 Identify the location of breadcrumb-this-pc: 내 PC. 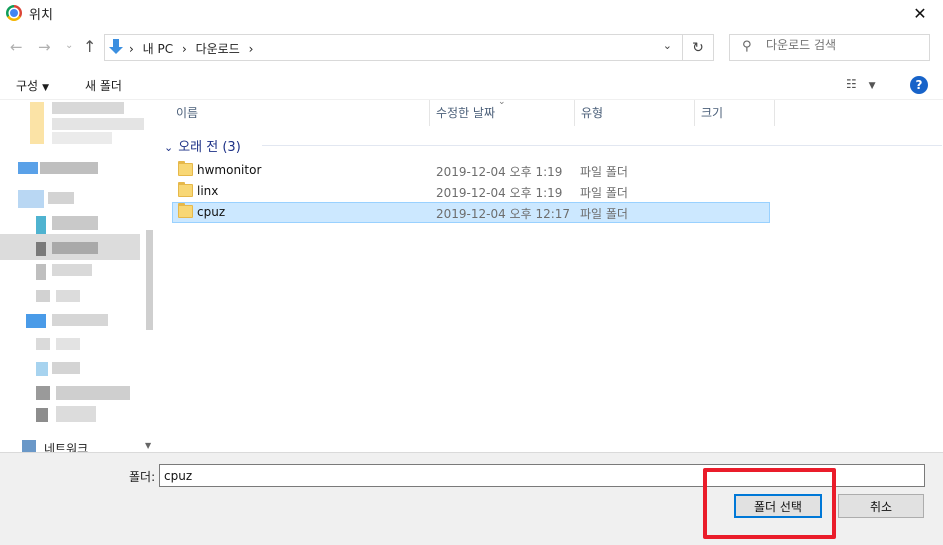
(158, 49).